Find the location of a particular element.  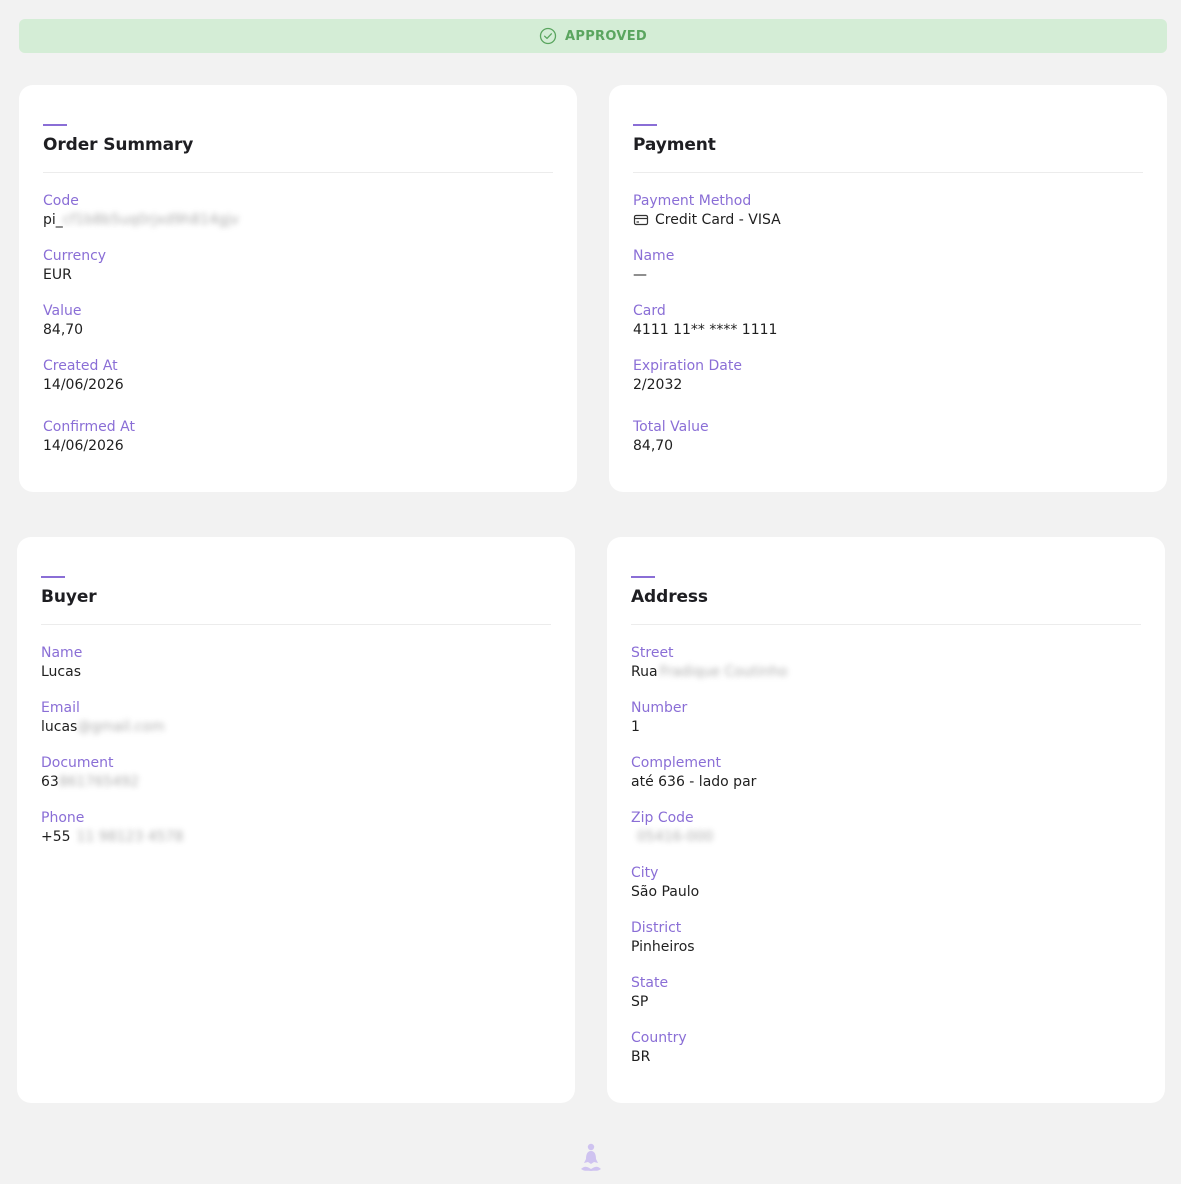

field-value: São Paulo is located at coordinates (665, 892).